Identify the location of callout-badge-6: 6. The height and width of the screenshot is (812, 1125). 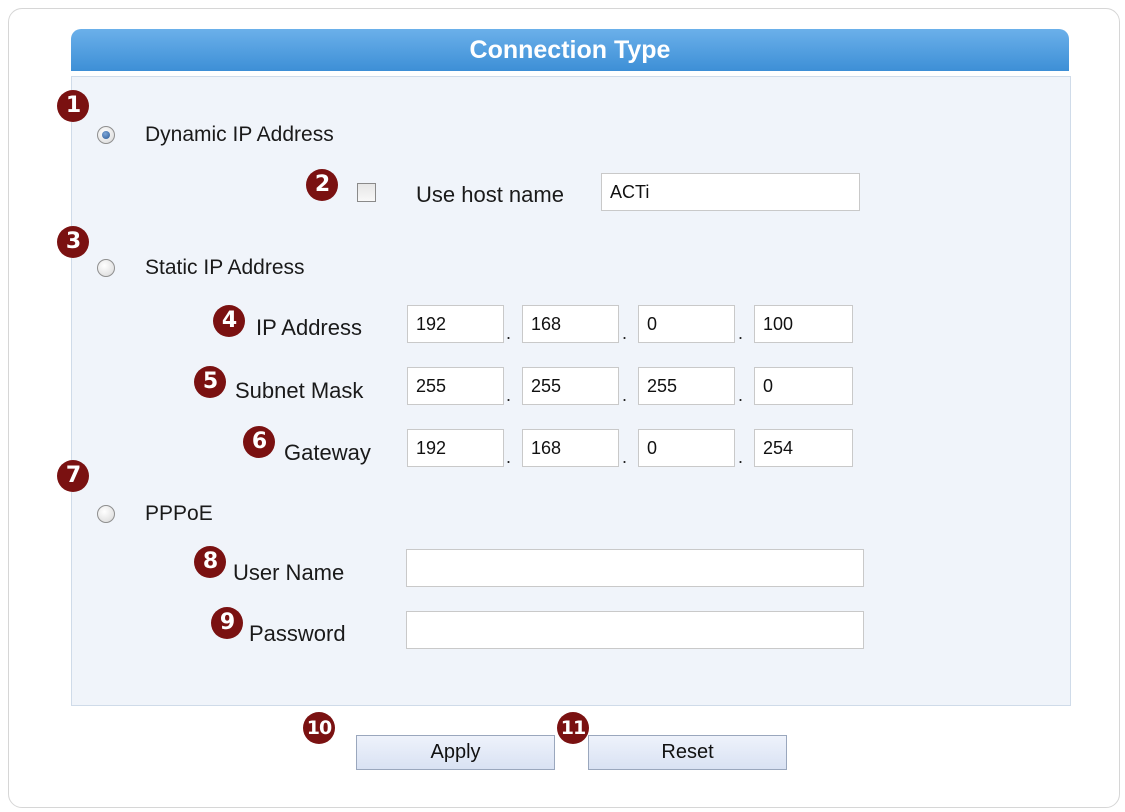
(259, 442).